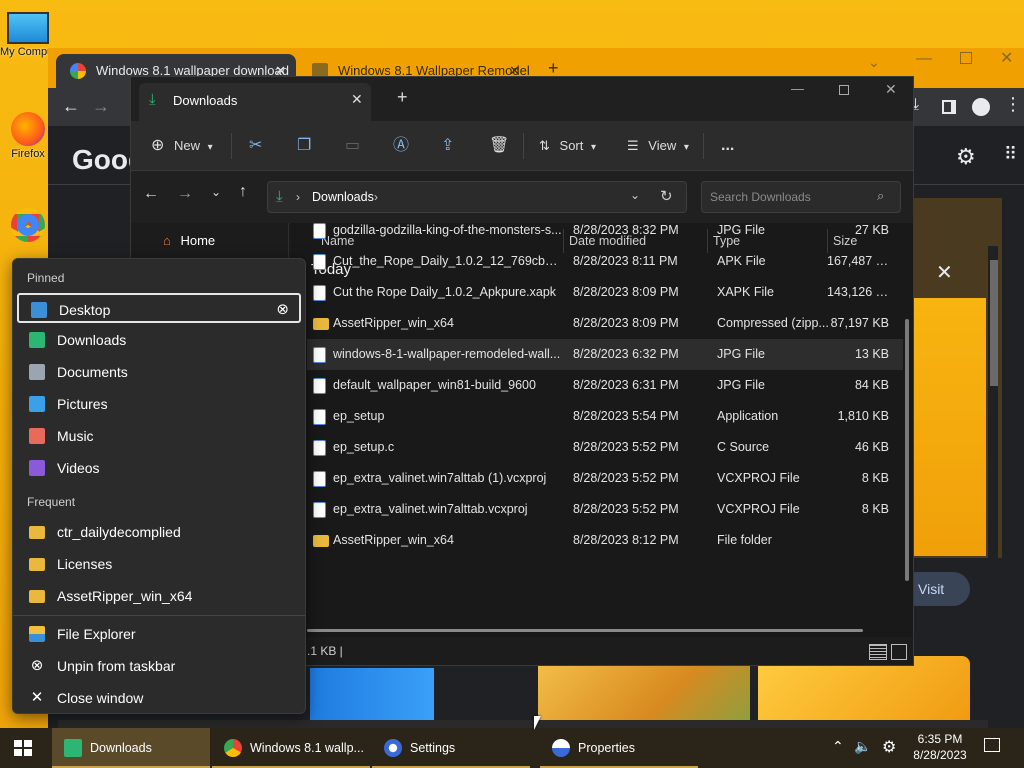 The width and height of the screenshot is (1024, 768). Describe the element at coordinates (159, 698) in the screenshot. I see `jump-action-close-window: ✕ Close window` at that location.